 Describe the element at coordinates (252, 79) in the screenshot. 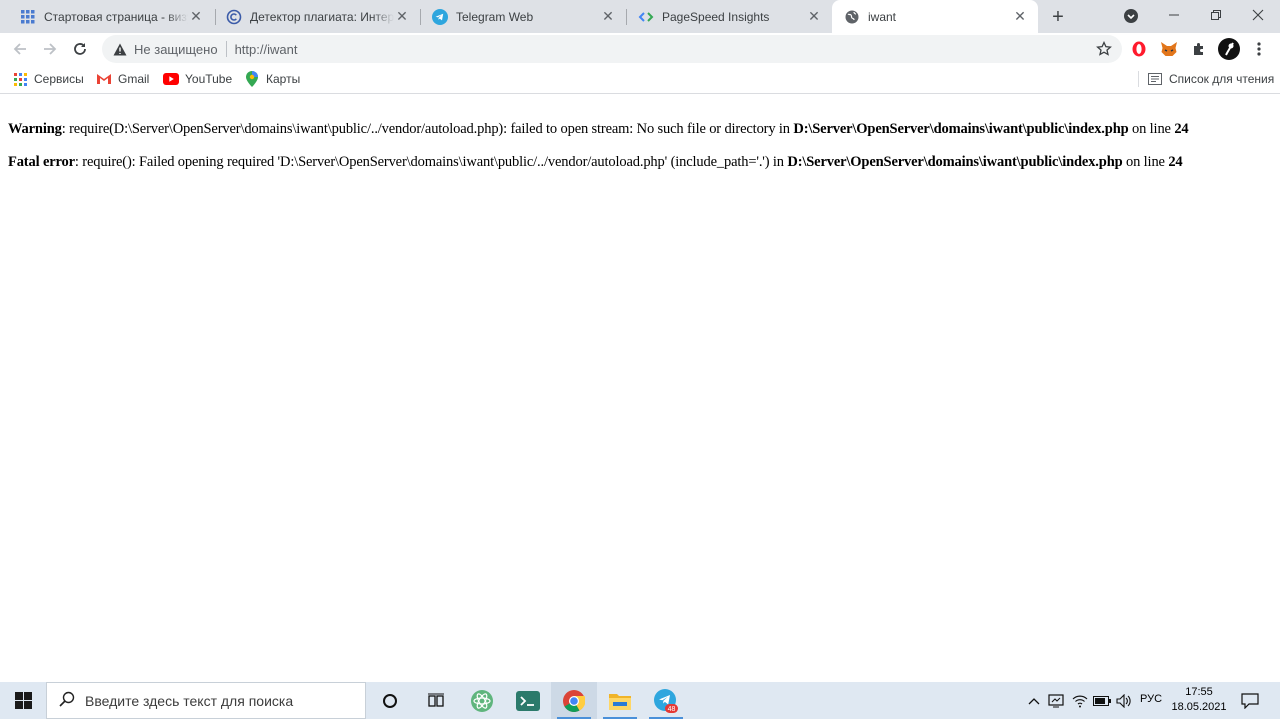

I see `maps-pin-icon` at that location.